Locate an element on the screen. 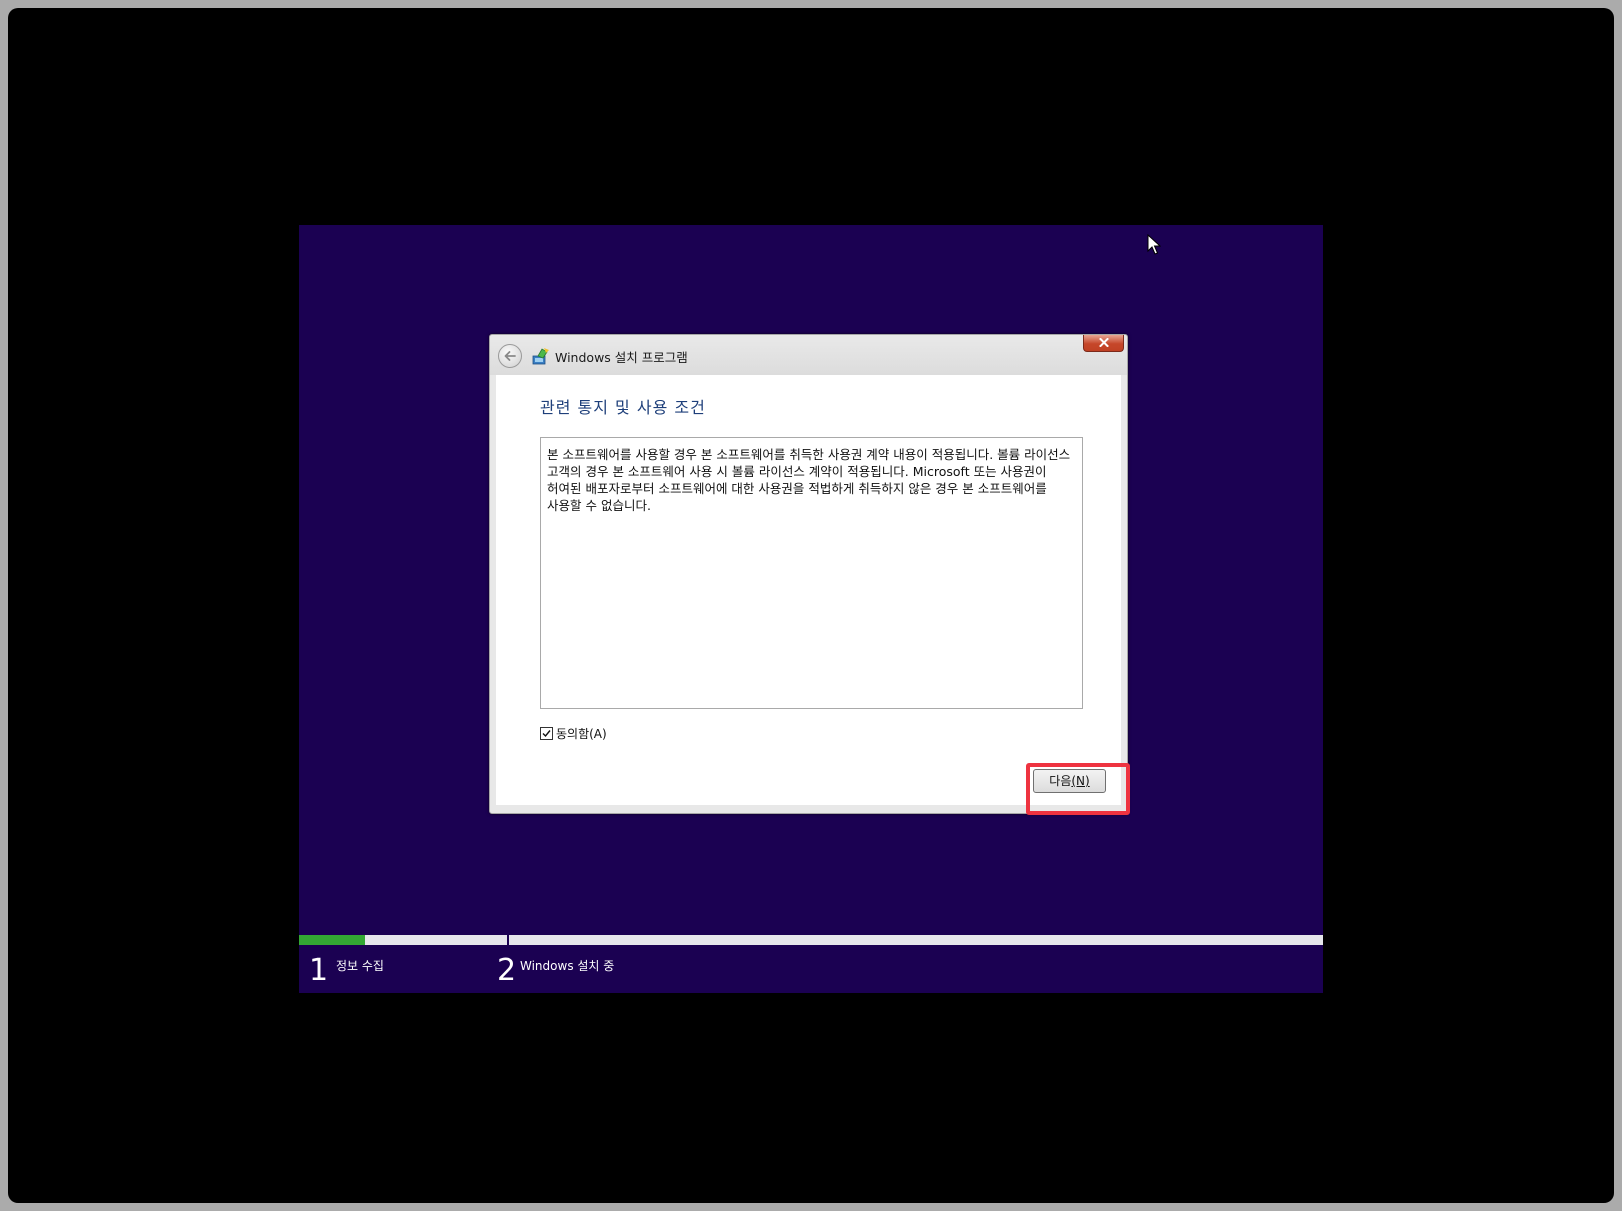 Image resolution: width=1622 pixels, height=1211 pixels. close-icon is located at coordinates (1104, 342).